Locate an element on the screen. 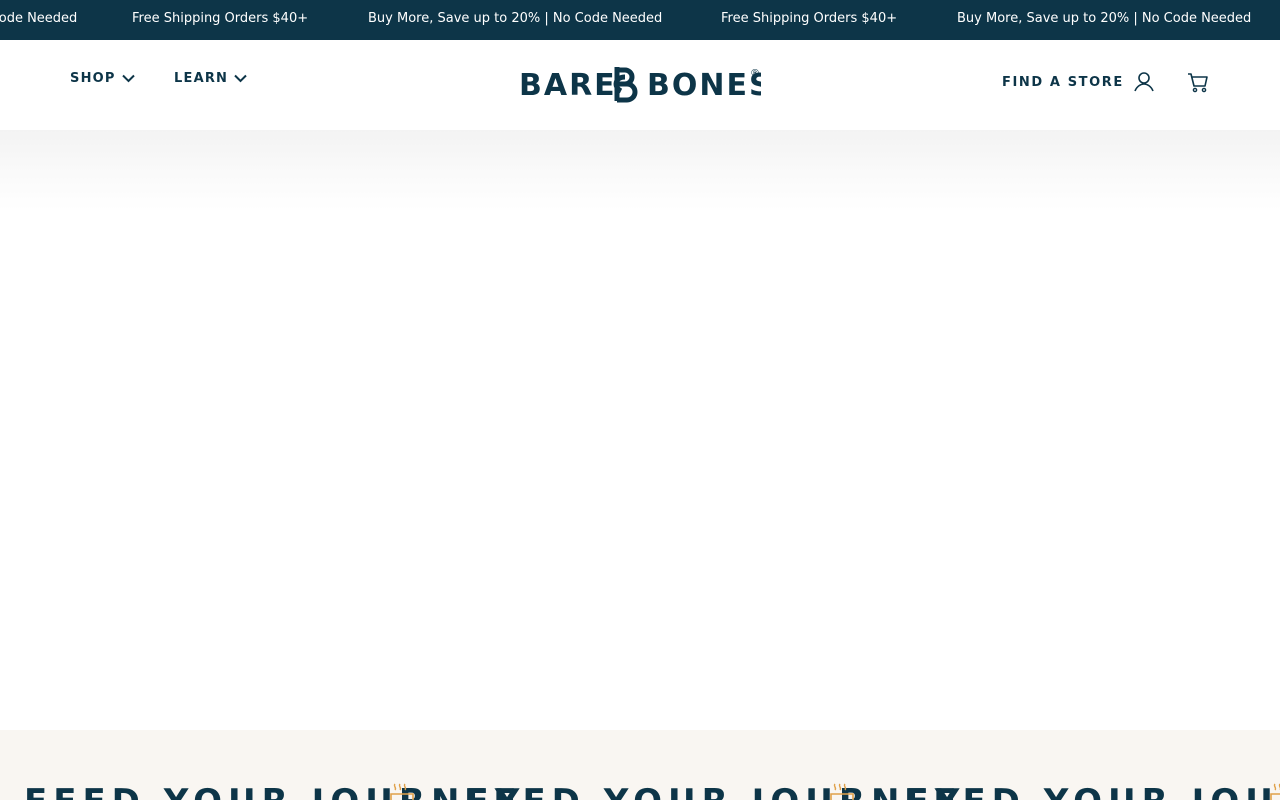 The height and width of the screenshot is (800, 1280). svg-text: BARE is located at coordinates (568, 85).